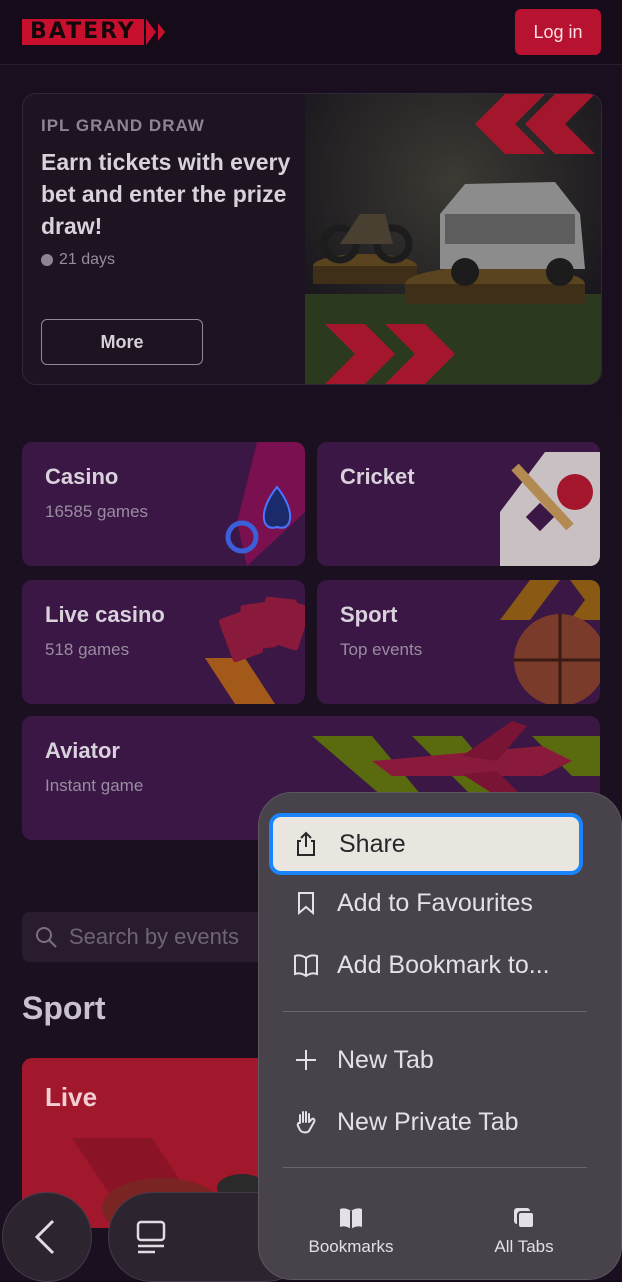 Image resolution: width=622 pixels, height=1282 pixels. What do you see at coordinates (435, 903) in the screenshot?
I see `menu-item-label: Add to Favourites` at bounding box center [435, 903].